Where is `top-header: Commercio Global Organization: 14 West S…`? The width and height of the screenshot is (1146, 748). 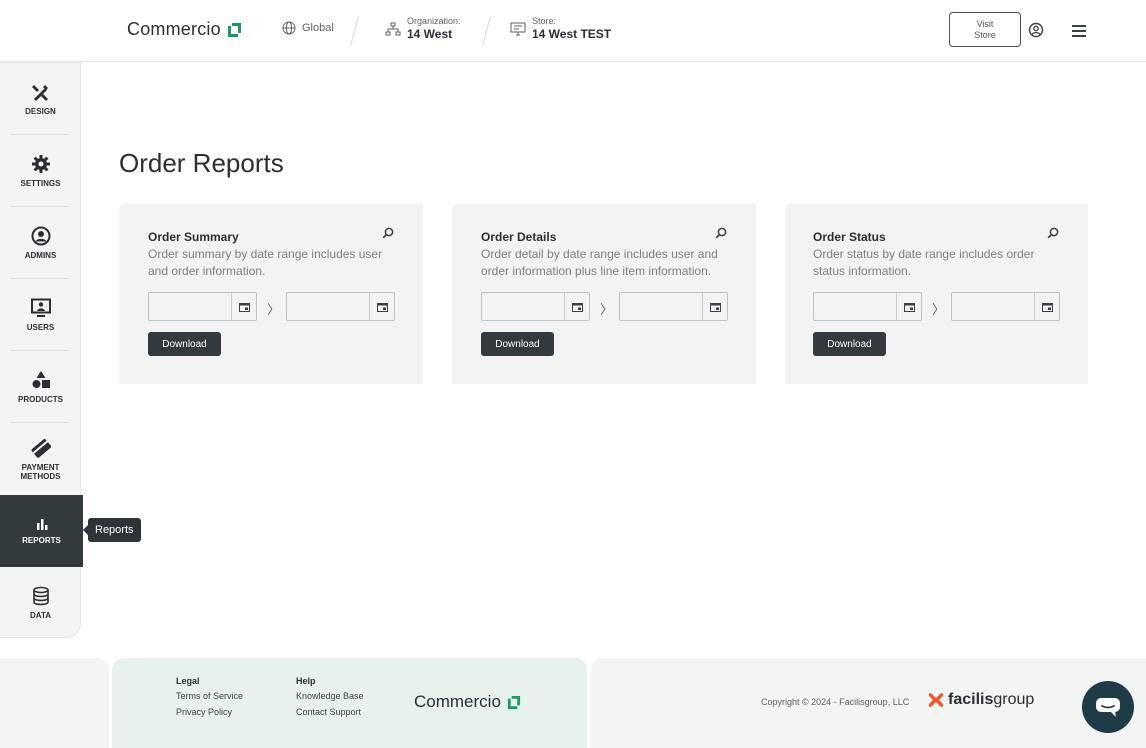 top-header: Commercio Global Organization: 14 West S… is located at coordinates (573, 31).